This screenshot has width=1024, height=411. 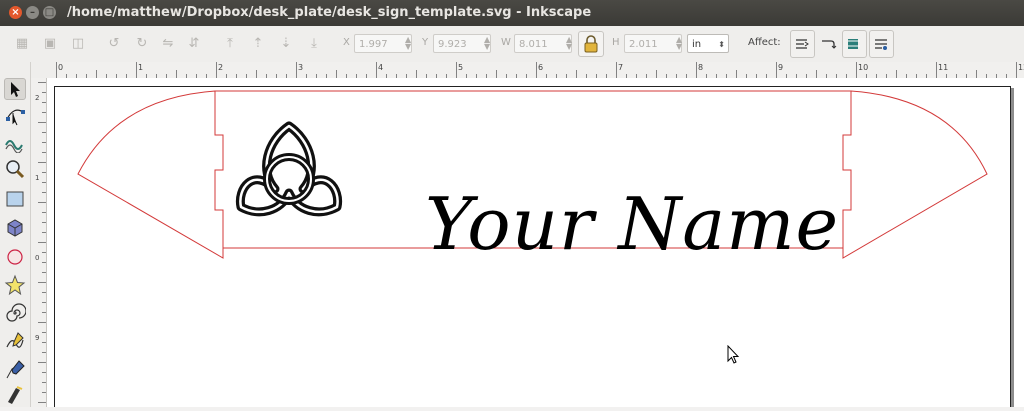 I want to click on right-wing-outline, so click(x=915, y=174).